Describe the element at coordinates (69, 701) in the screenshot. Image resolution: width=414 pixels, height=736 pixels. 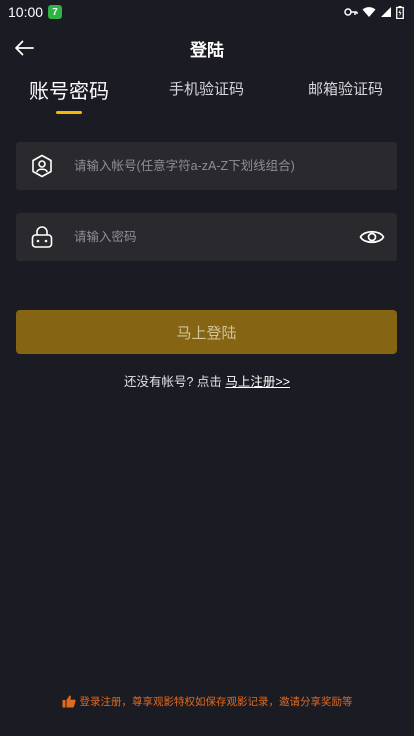
I see `thumbs-up-icon` at that location.